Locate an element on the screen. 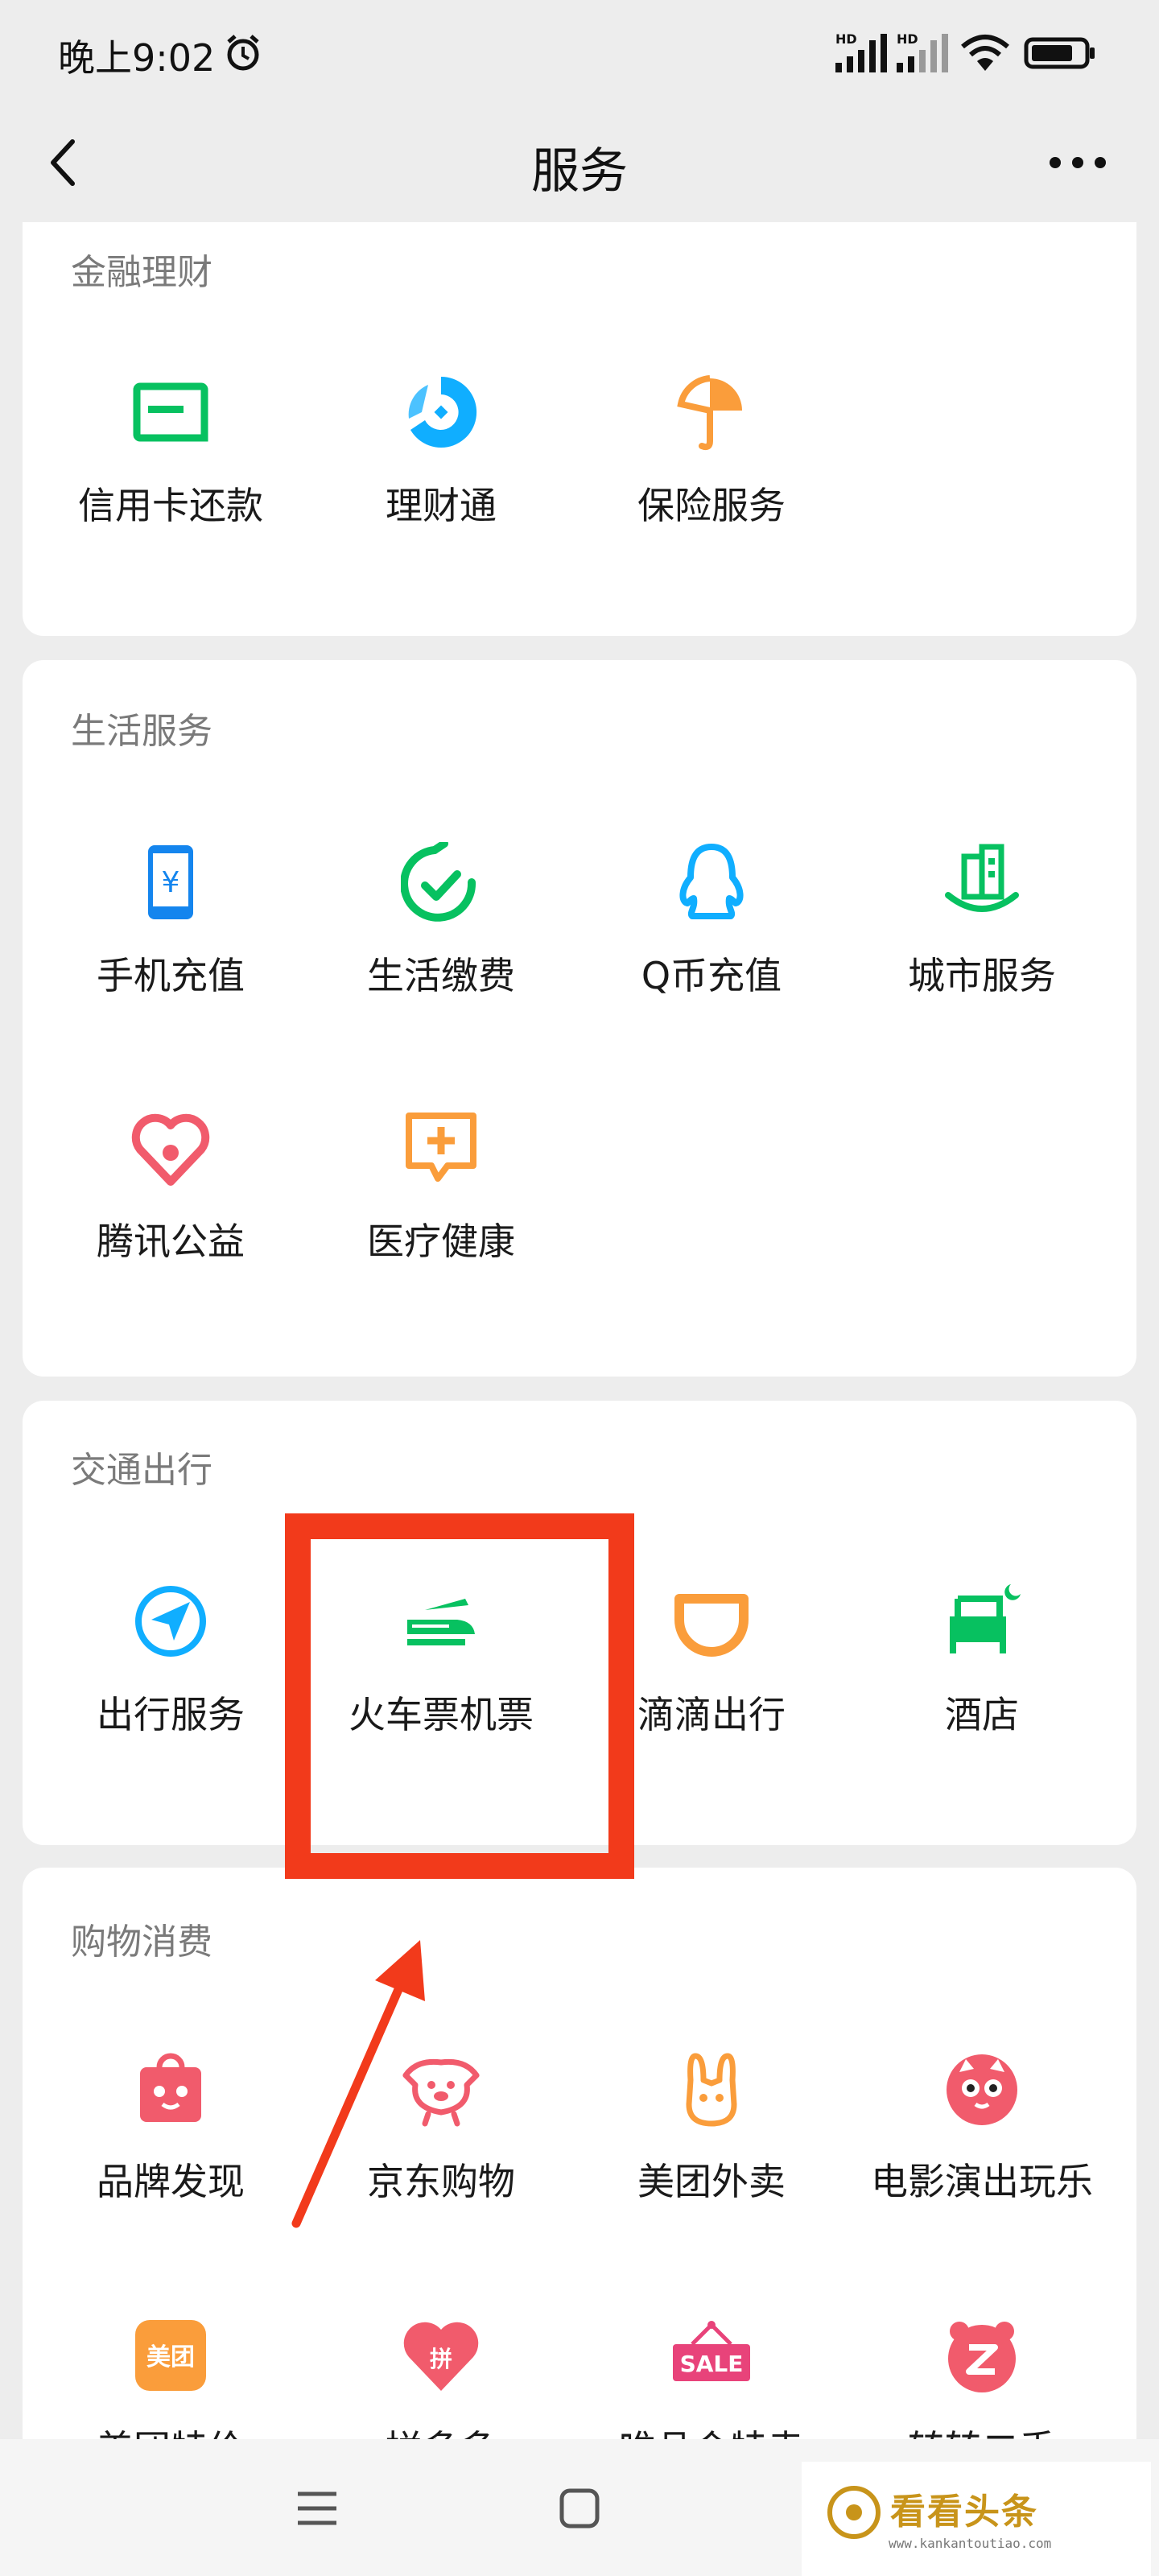 This screenshot has height=2576, width=1159. charity-heart-icon is located at coordinates (170, 1149).